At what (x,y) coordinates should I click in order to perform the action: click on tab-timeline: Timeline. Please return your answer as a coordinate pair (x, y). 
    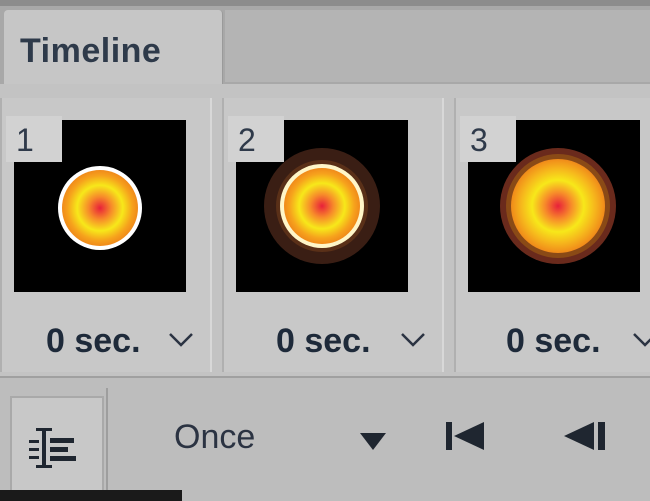
    Looking at the image, I should click on (113, 47).